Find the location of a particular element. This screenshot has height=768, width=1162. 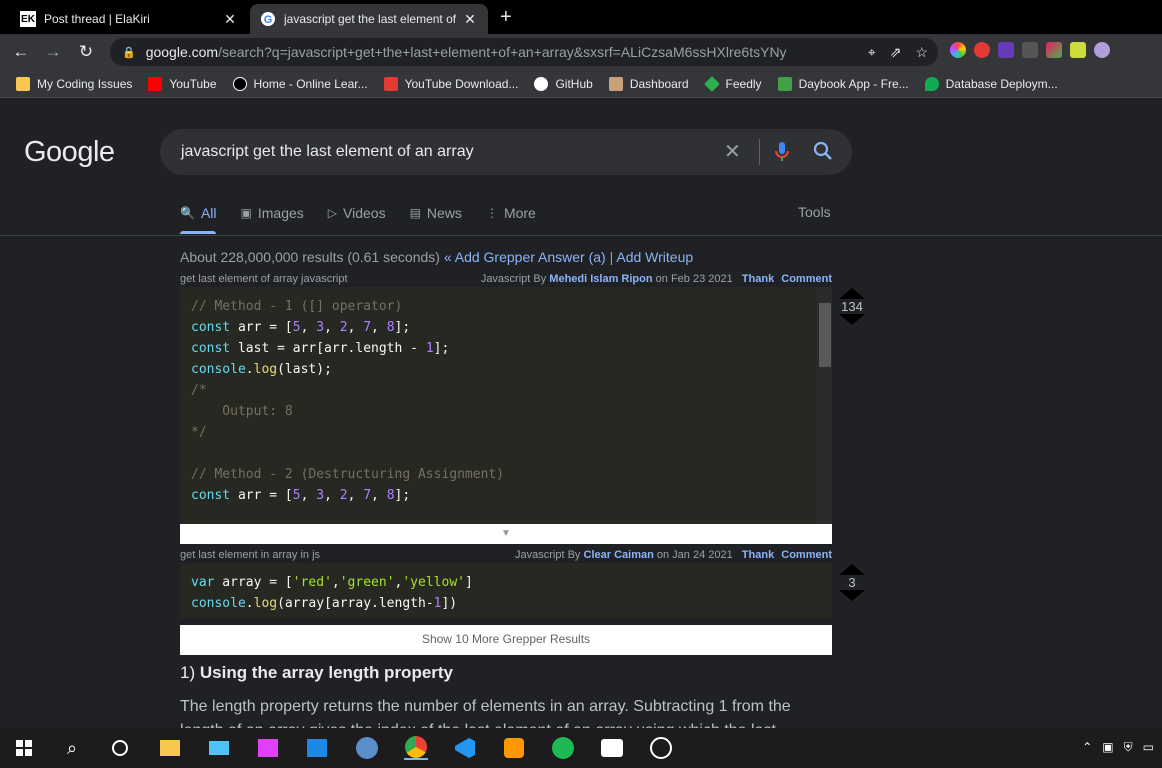

clear-search-icon: ✕ is located at coordinates (732, 151).